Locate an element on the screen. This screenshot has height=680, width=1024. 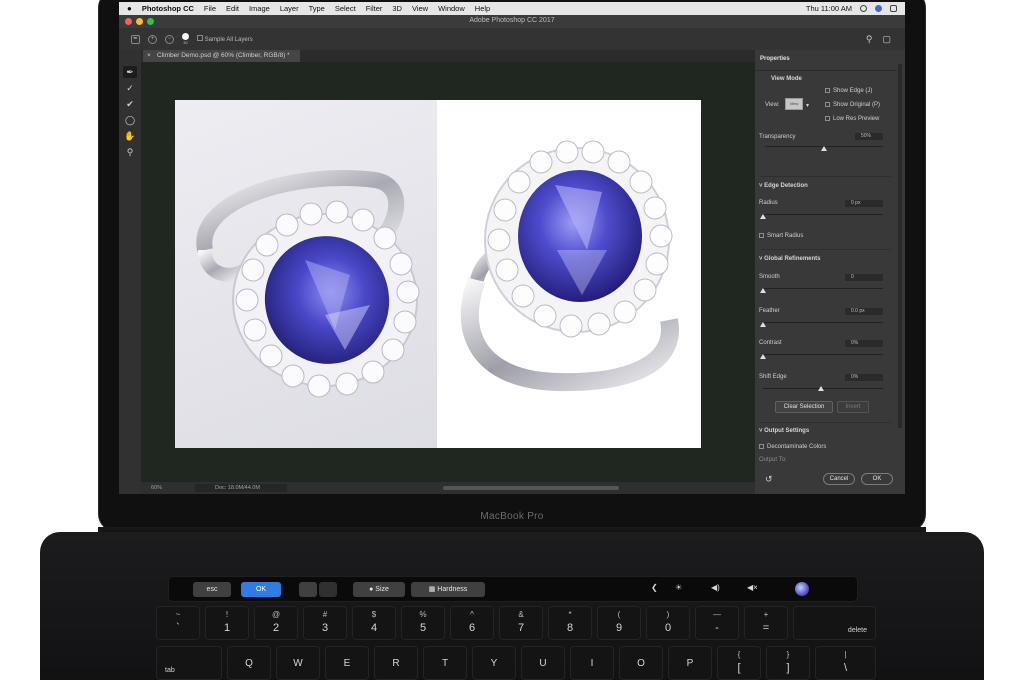
subtract-from-selection-icon: − is located at coordinates (169, 39).